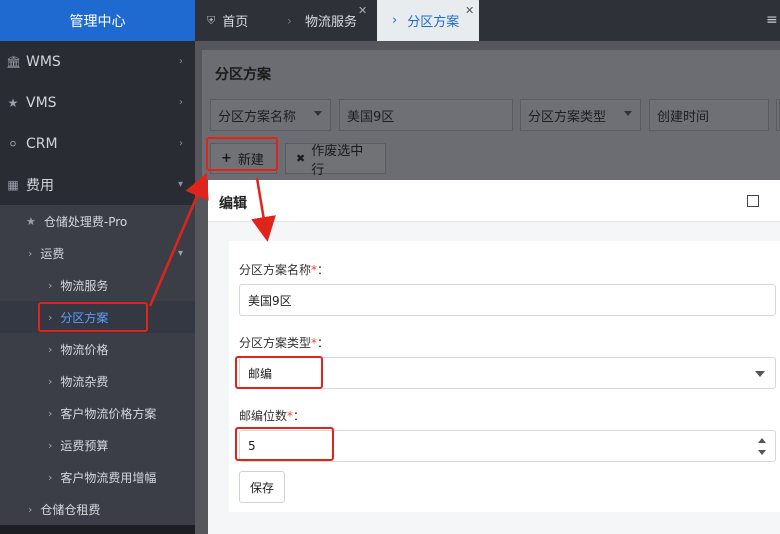 The width and height of the screenshot is (780, 534). Describe the element at coordinates (212, 239) in the screenshot. I see `annotation-arrows` at that location.